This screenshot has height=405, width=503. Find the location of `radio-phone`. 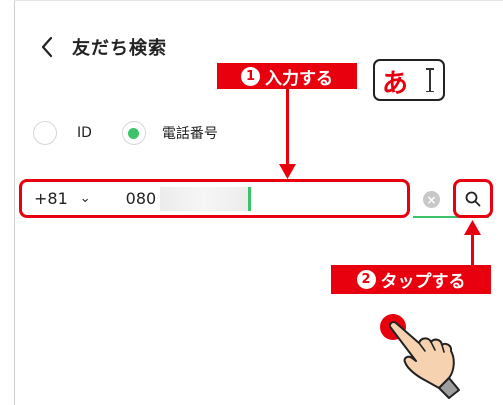

radio-phone is located at coordinates (133, 133).